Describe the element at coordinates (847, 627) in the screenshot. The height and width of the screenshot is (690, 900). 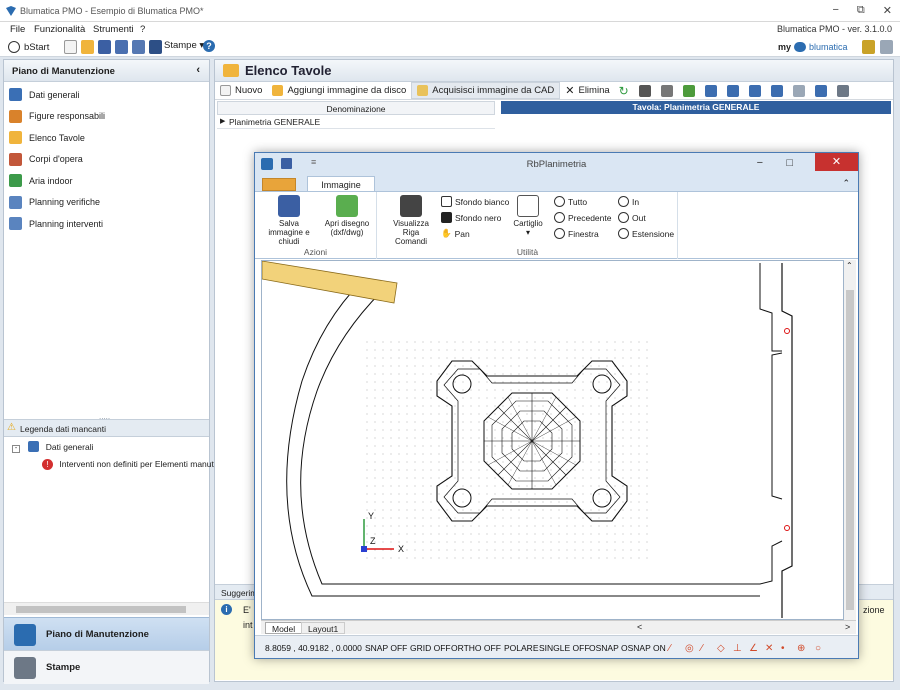
I see `scroll-right-icon: >` at that location.